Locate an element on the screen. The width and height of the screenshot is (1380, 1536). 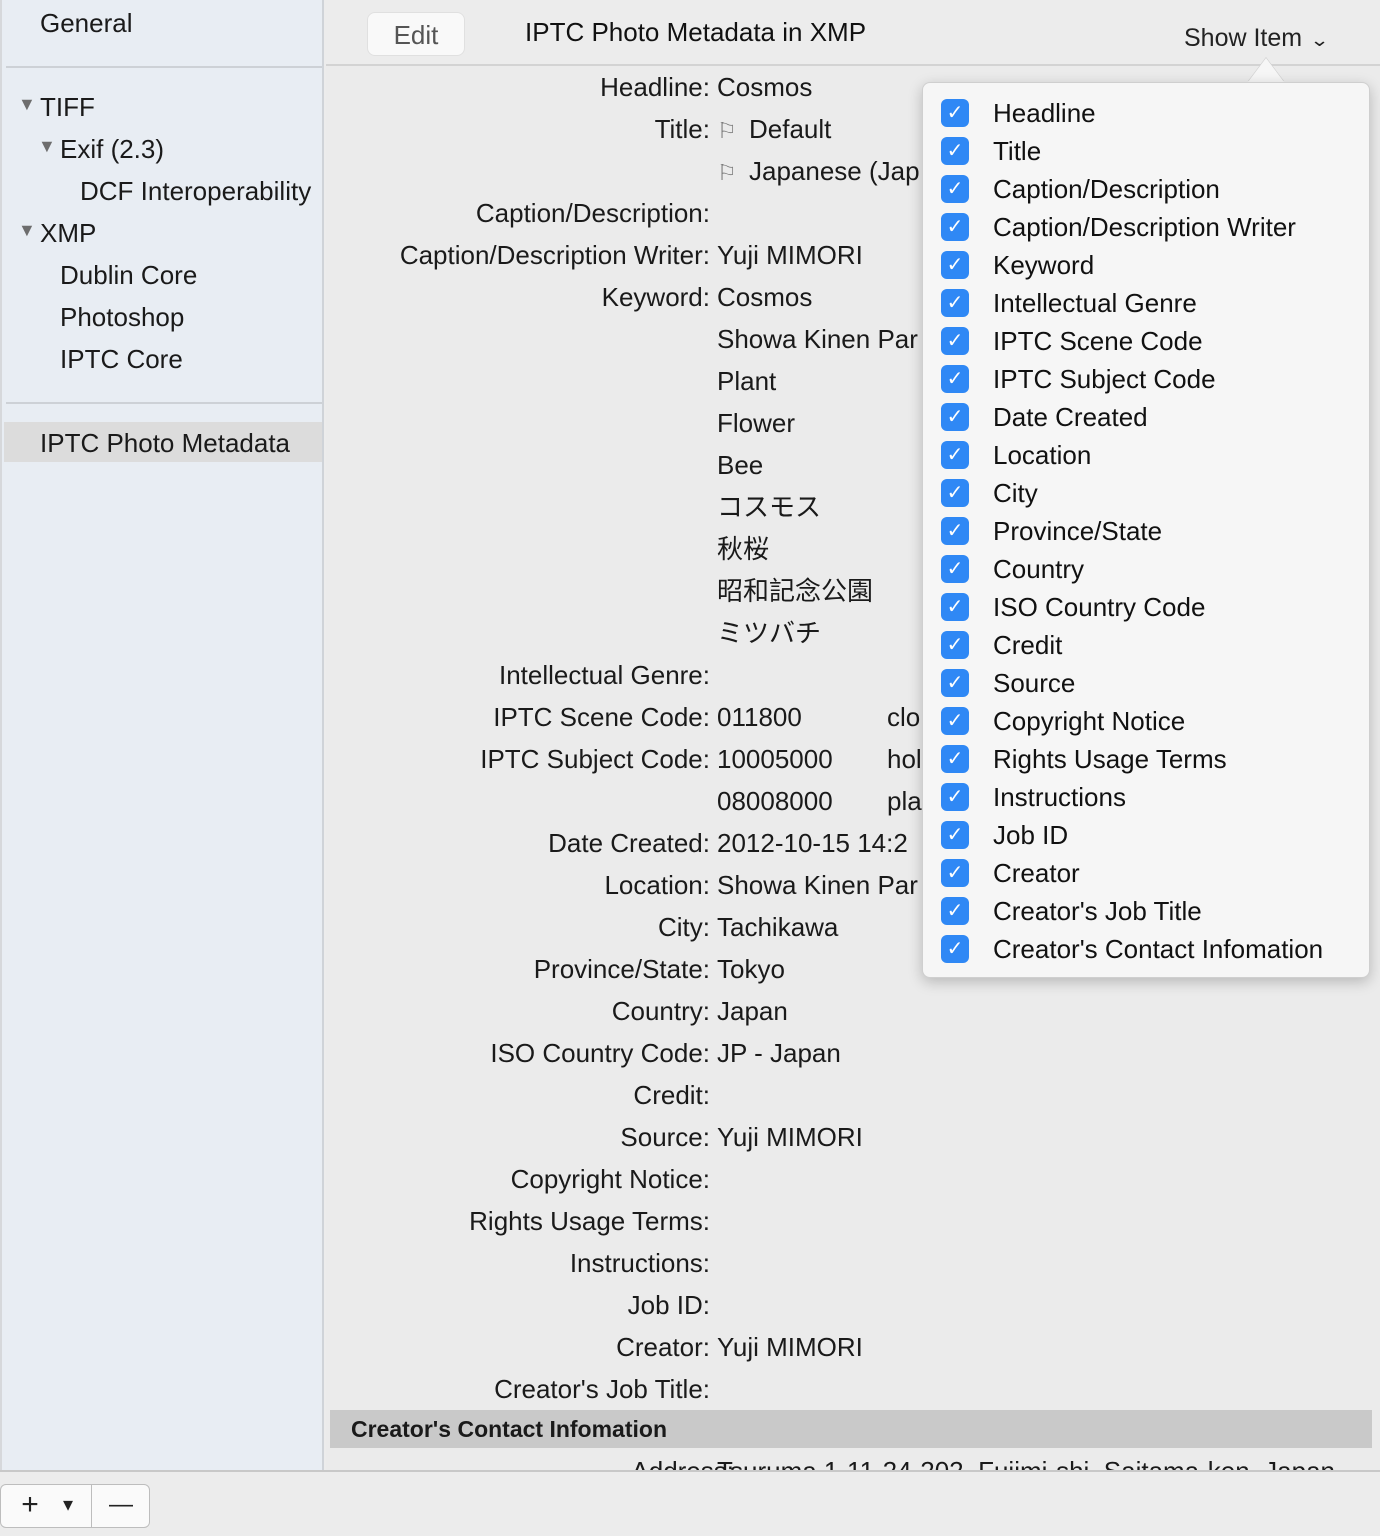
edit-button: Edit is located at coordinates (416, 34).